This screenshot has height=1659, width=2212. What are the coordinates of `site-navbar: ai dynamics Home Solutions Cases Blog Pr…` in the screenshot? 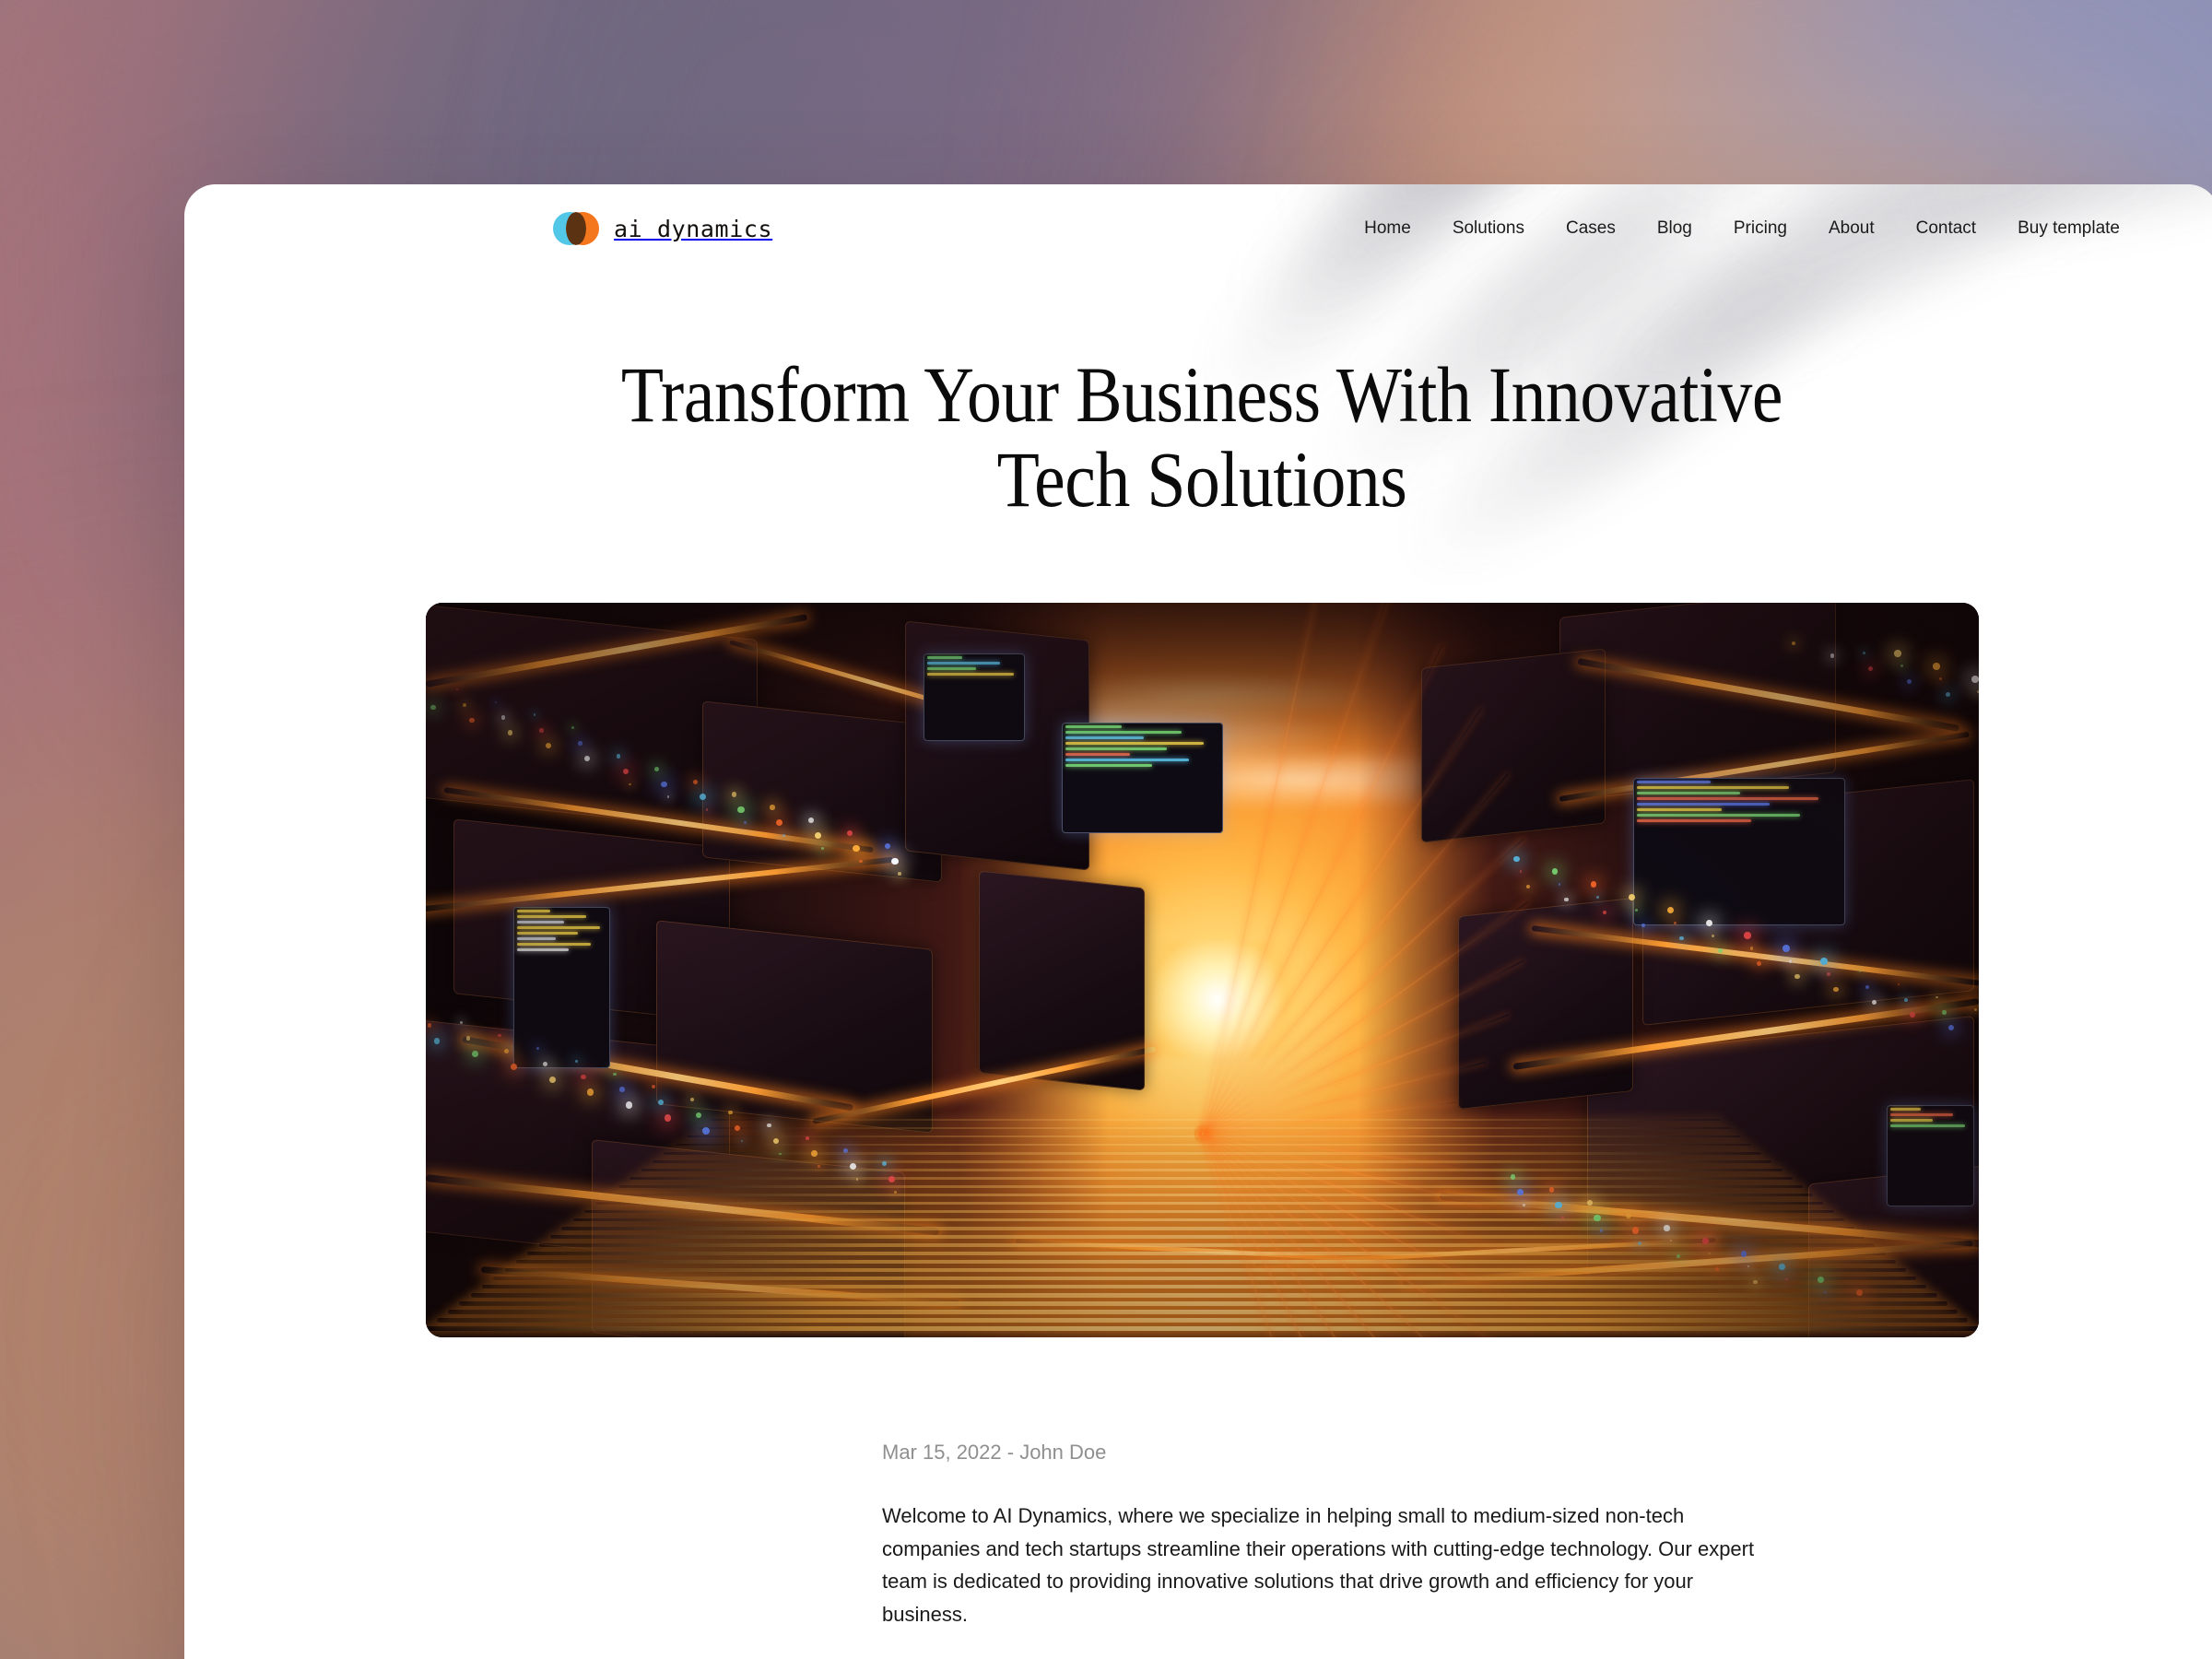 It's located at (1198, 228).